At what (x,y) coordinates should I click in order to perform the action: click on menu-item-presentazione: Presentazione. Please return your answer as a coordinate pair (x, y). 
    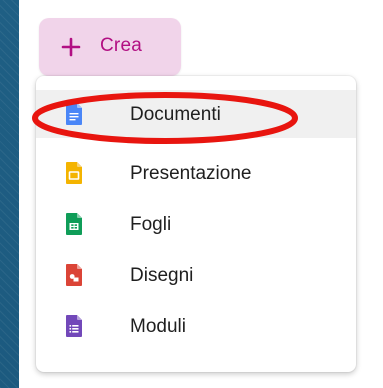
    Looking at the image, I should click on (196, 173).